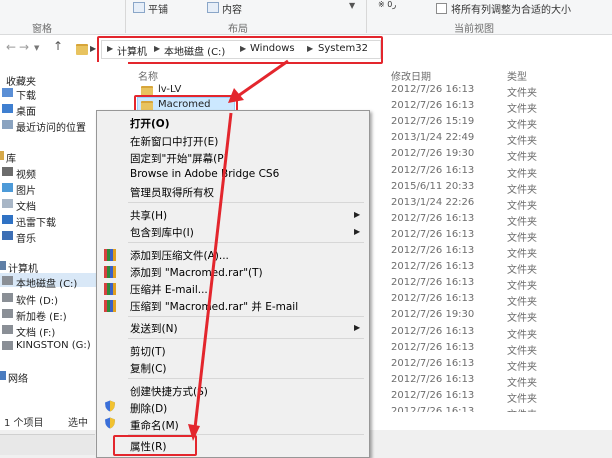  I want to click on menu-rename: 重命名(M), so click(154, 425).